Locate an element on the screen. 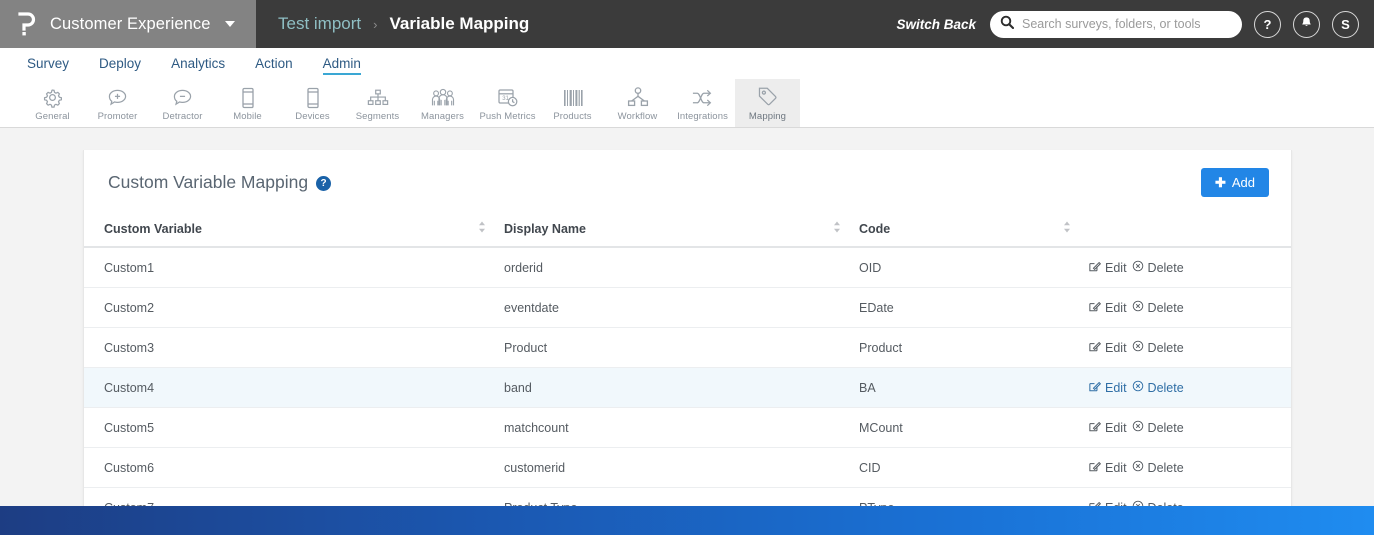  help-button: ? is located at coordinates (1267, 24).